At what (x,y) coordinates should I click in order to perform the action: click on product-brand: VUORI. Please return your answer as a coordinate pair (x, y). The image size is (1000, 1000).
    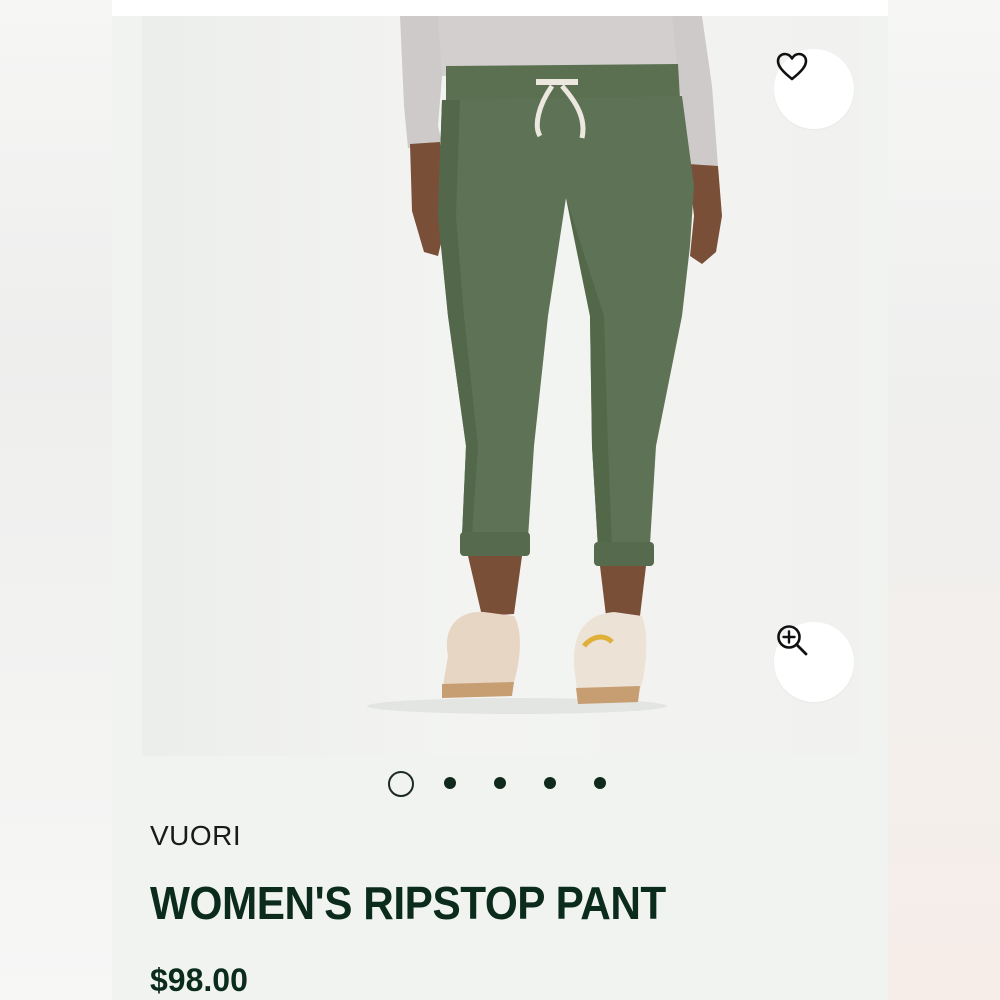
    Looking at the image, I should click on (195, 836).